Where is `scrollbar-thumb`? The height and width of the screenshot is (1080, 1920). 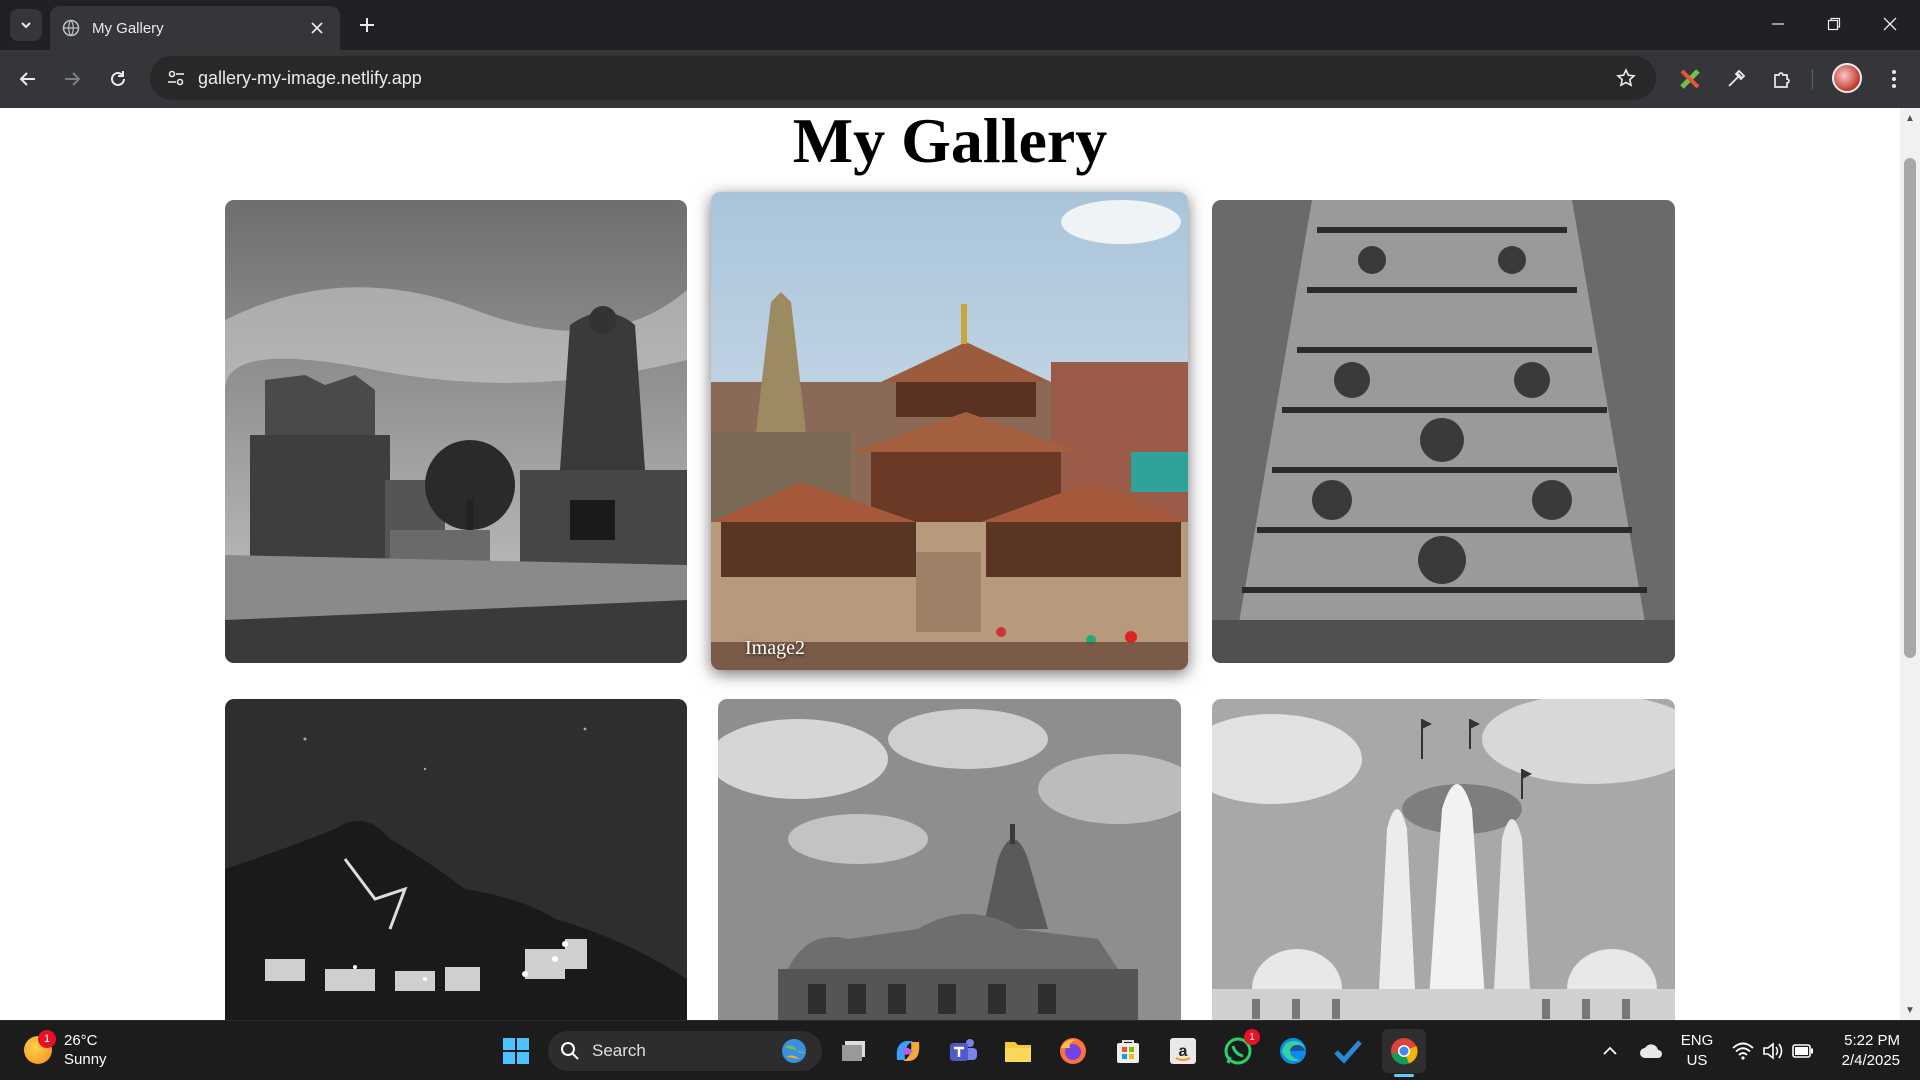 scrollbar-thumb is located at coordinates (1910, 408).